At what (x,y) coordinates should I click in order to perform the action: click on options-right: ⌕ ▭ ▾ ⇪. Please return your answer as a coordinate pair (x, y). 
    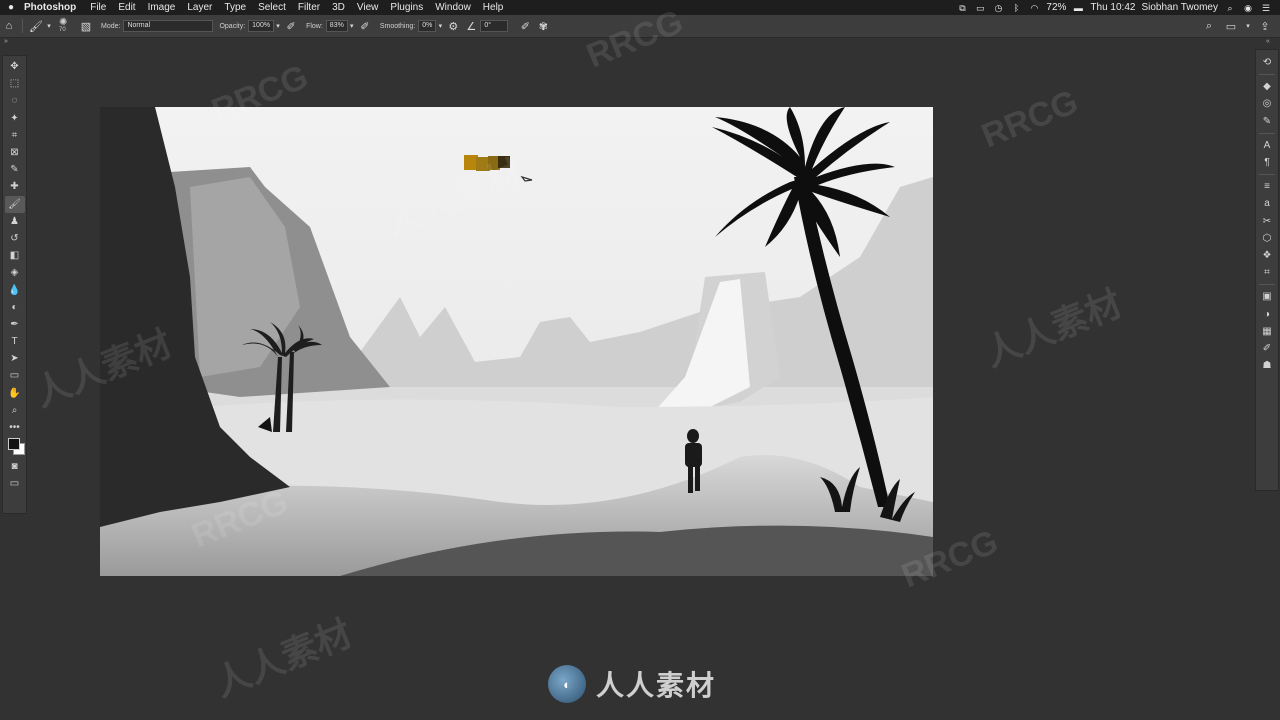
    Looking at the image, I should click on (1240, 26).